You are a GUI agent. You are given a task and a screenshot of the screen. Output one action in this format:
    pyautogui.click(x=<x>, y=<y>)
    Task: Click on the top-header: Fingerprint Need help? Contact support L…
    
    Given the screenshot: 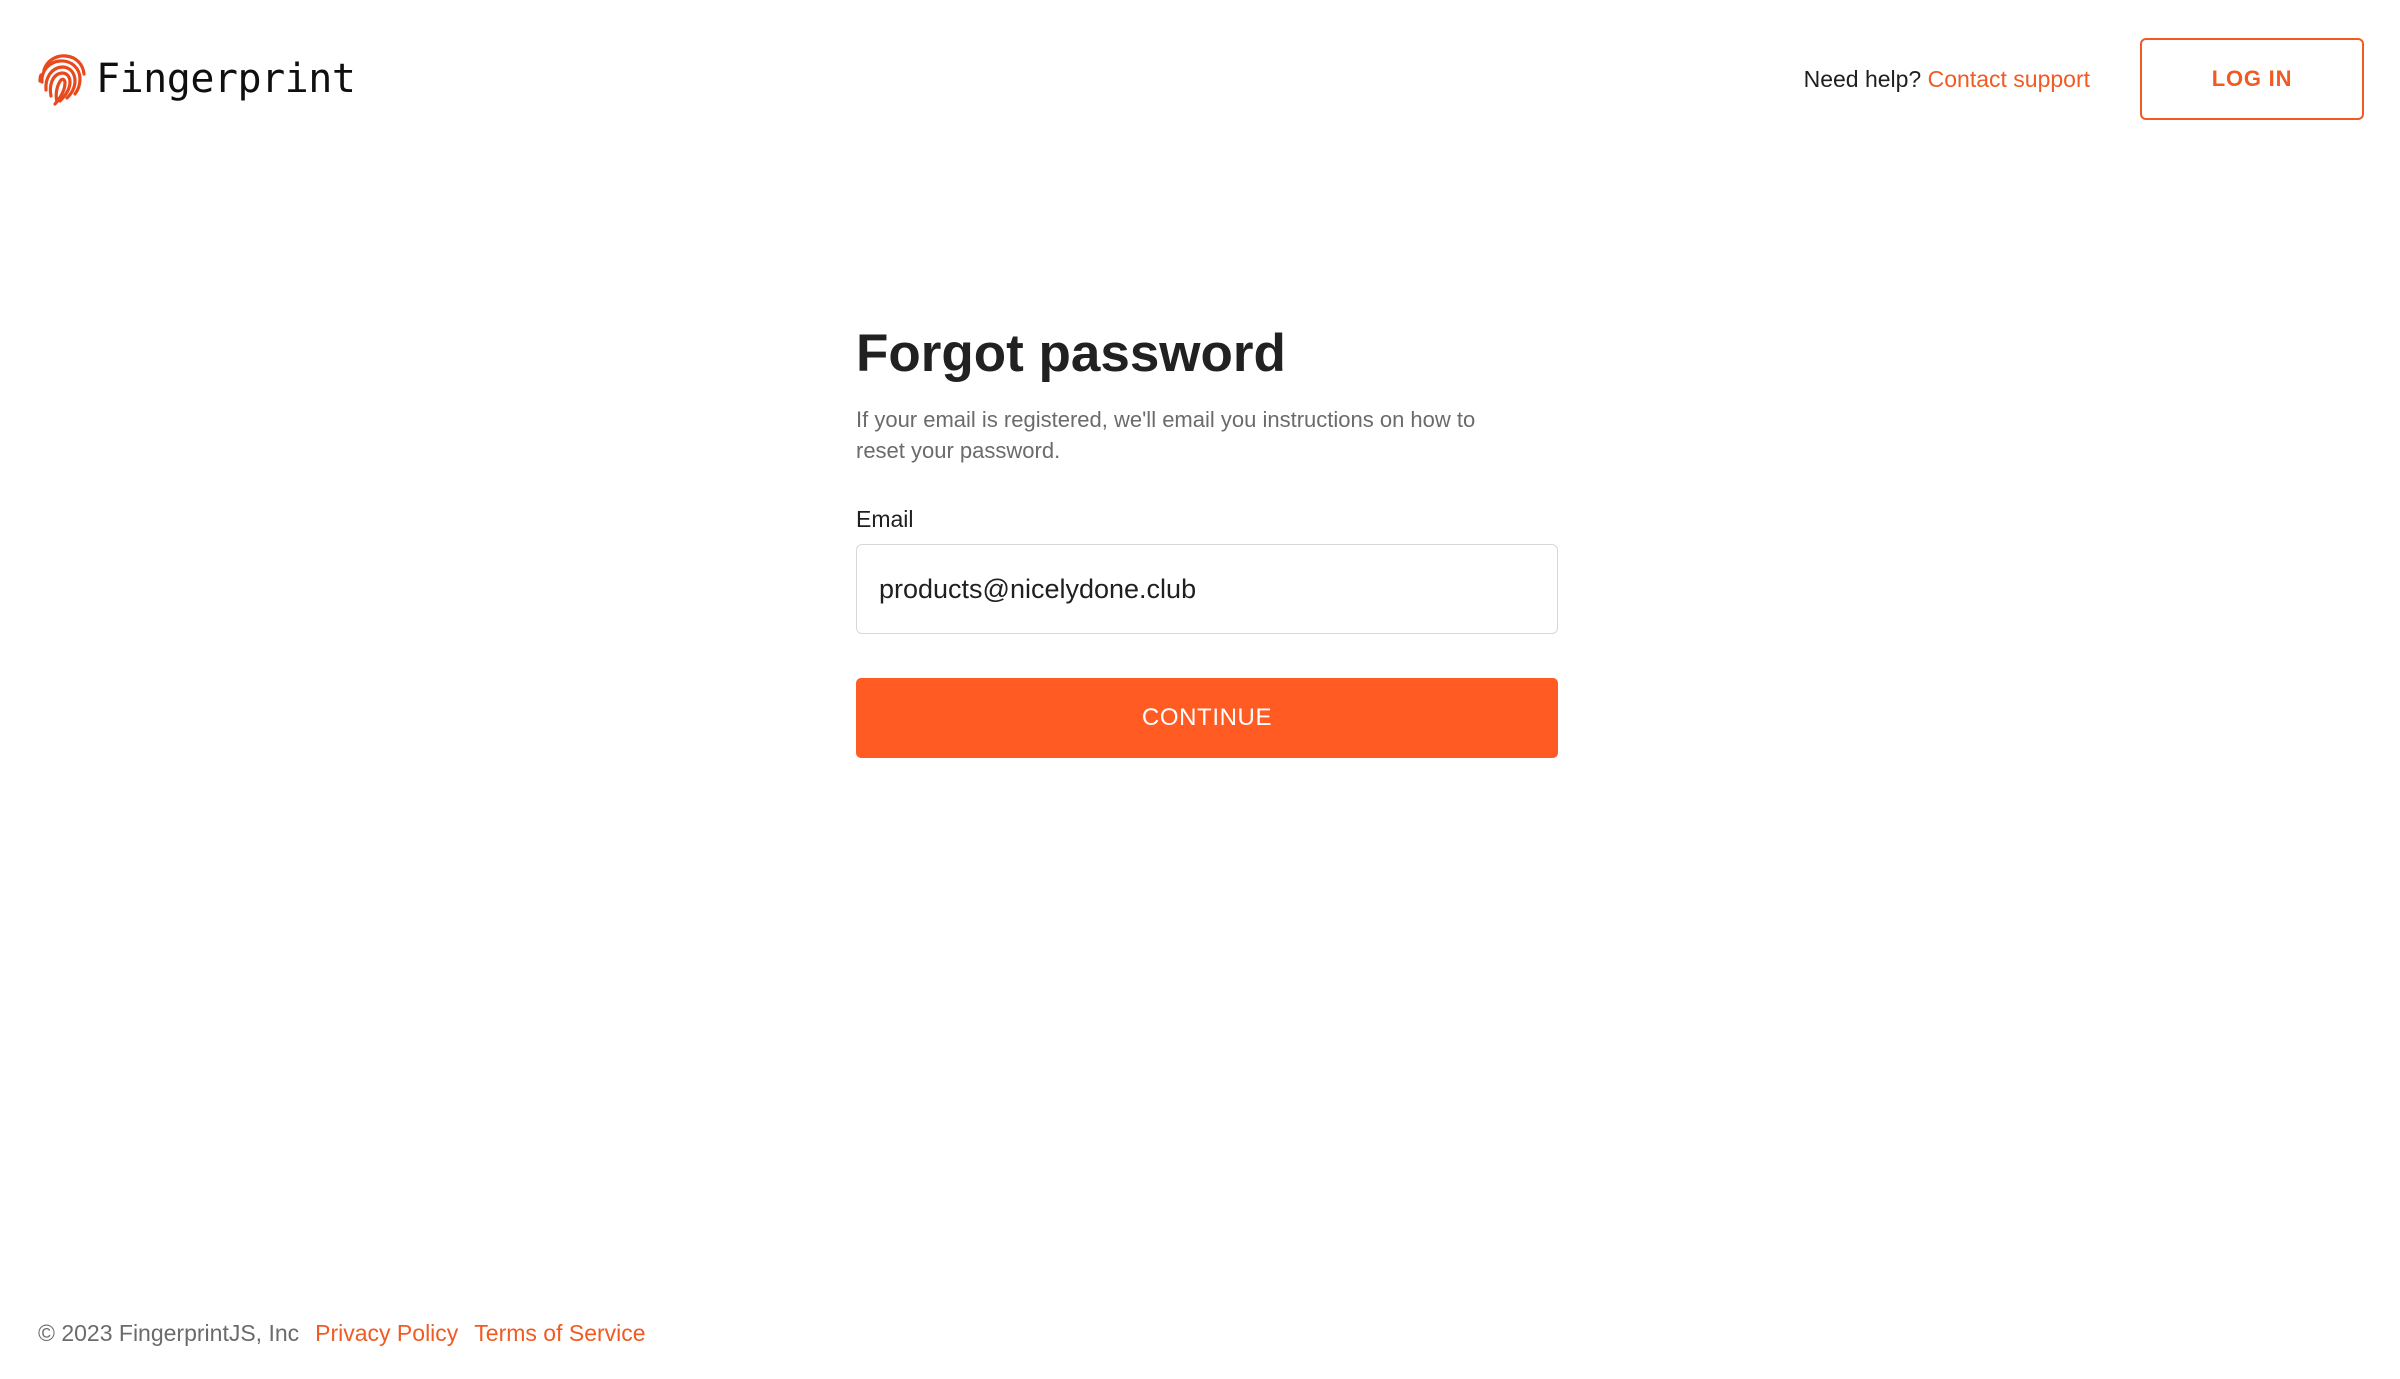 What is the action you would take?
    pyautogui.click(x=1200, y=80)
    